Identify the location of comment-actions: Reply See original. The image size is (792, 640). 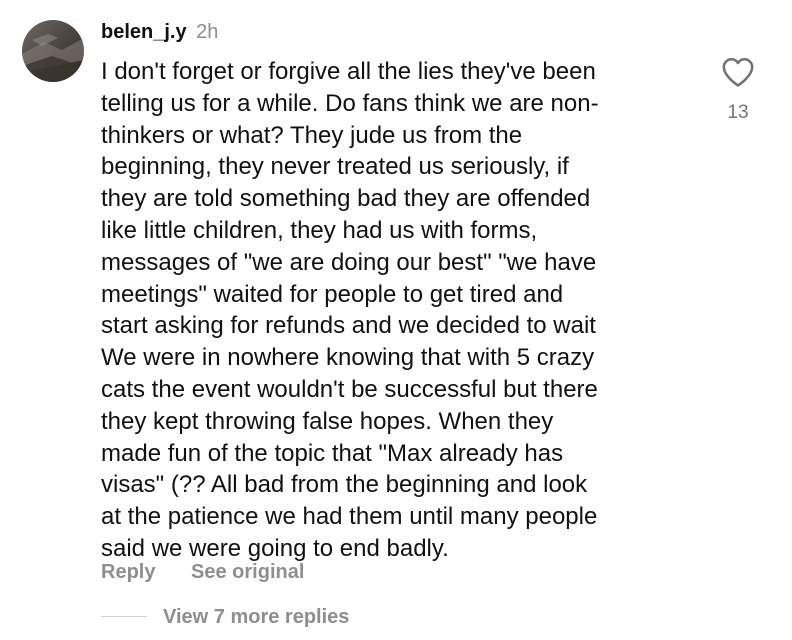
(202, 572).